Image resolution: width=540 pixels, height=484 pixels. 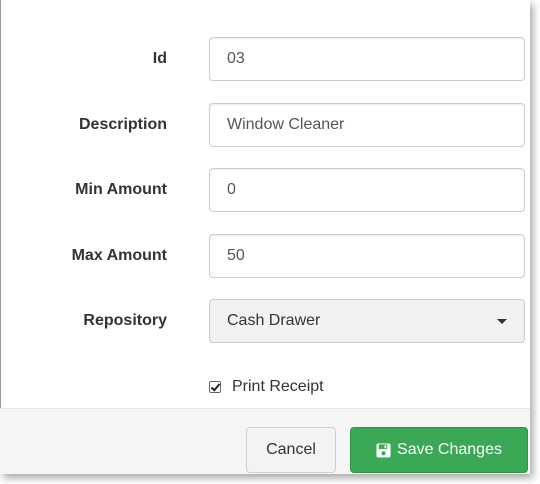 What do you see at coordinates (274, 320) in the screenshot?
I see `repository-selected-value: Cash Drawer` at bounding box center [274, 320].